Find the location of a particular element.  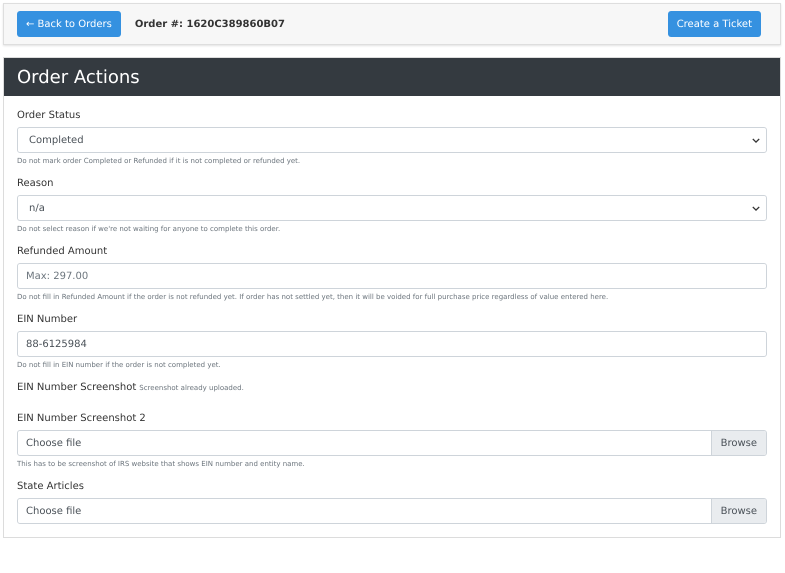

card-title: Order Actions is located at coordinates (78, 77).